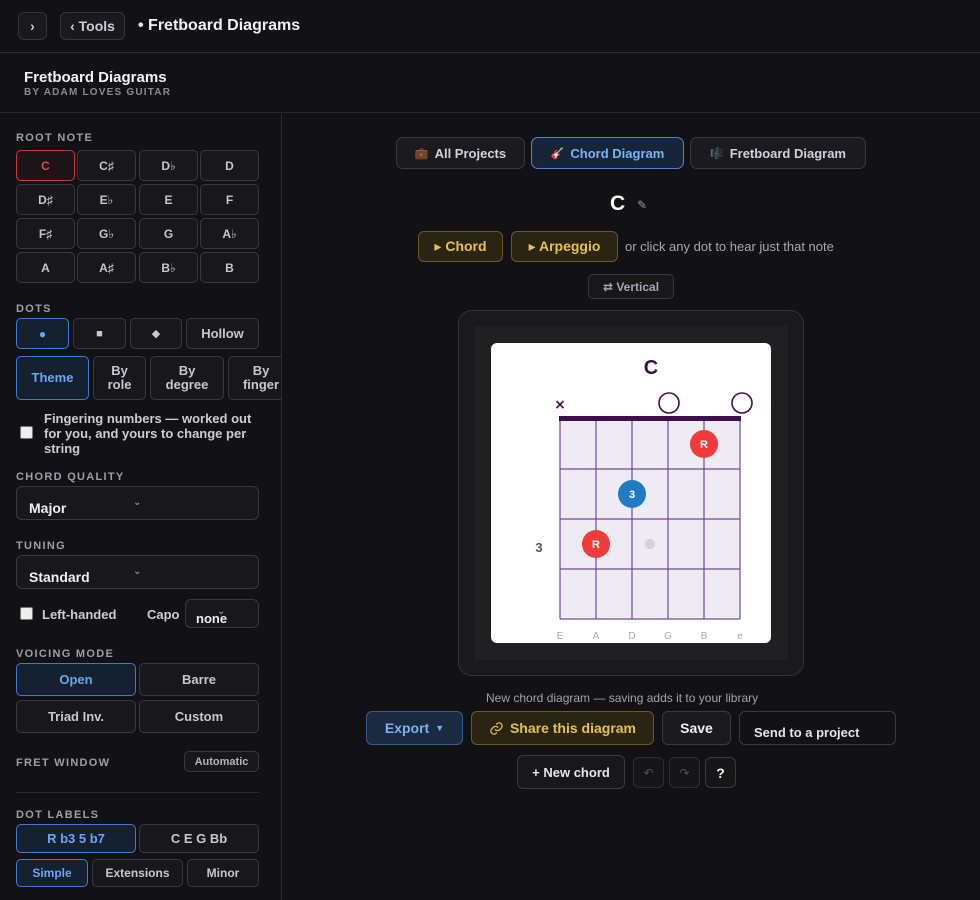 The width and height of the screenshot is (980, 900). What do you see at coordinates (222, 613) in the screenshot?
I see `capo-select: none ⌄` at bounding box center [222, 613].